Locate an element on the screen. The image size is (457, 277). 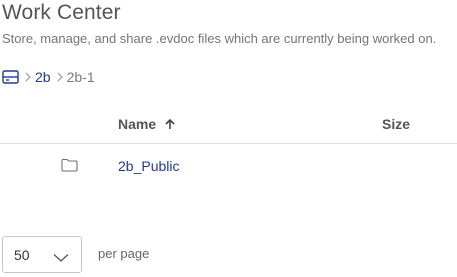
chevron-down-icon is located at coordinates (61, 256).